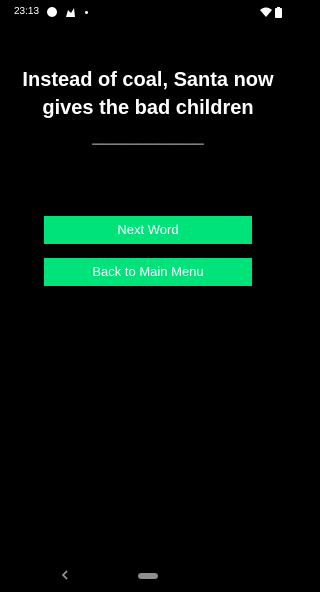 The width and height of the screenshot is (320, 592). I want to click on next-word-button: Next Word, so click(148, 230).